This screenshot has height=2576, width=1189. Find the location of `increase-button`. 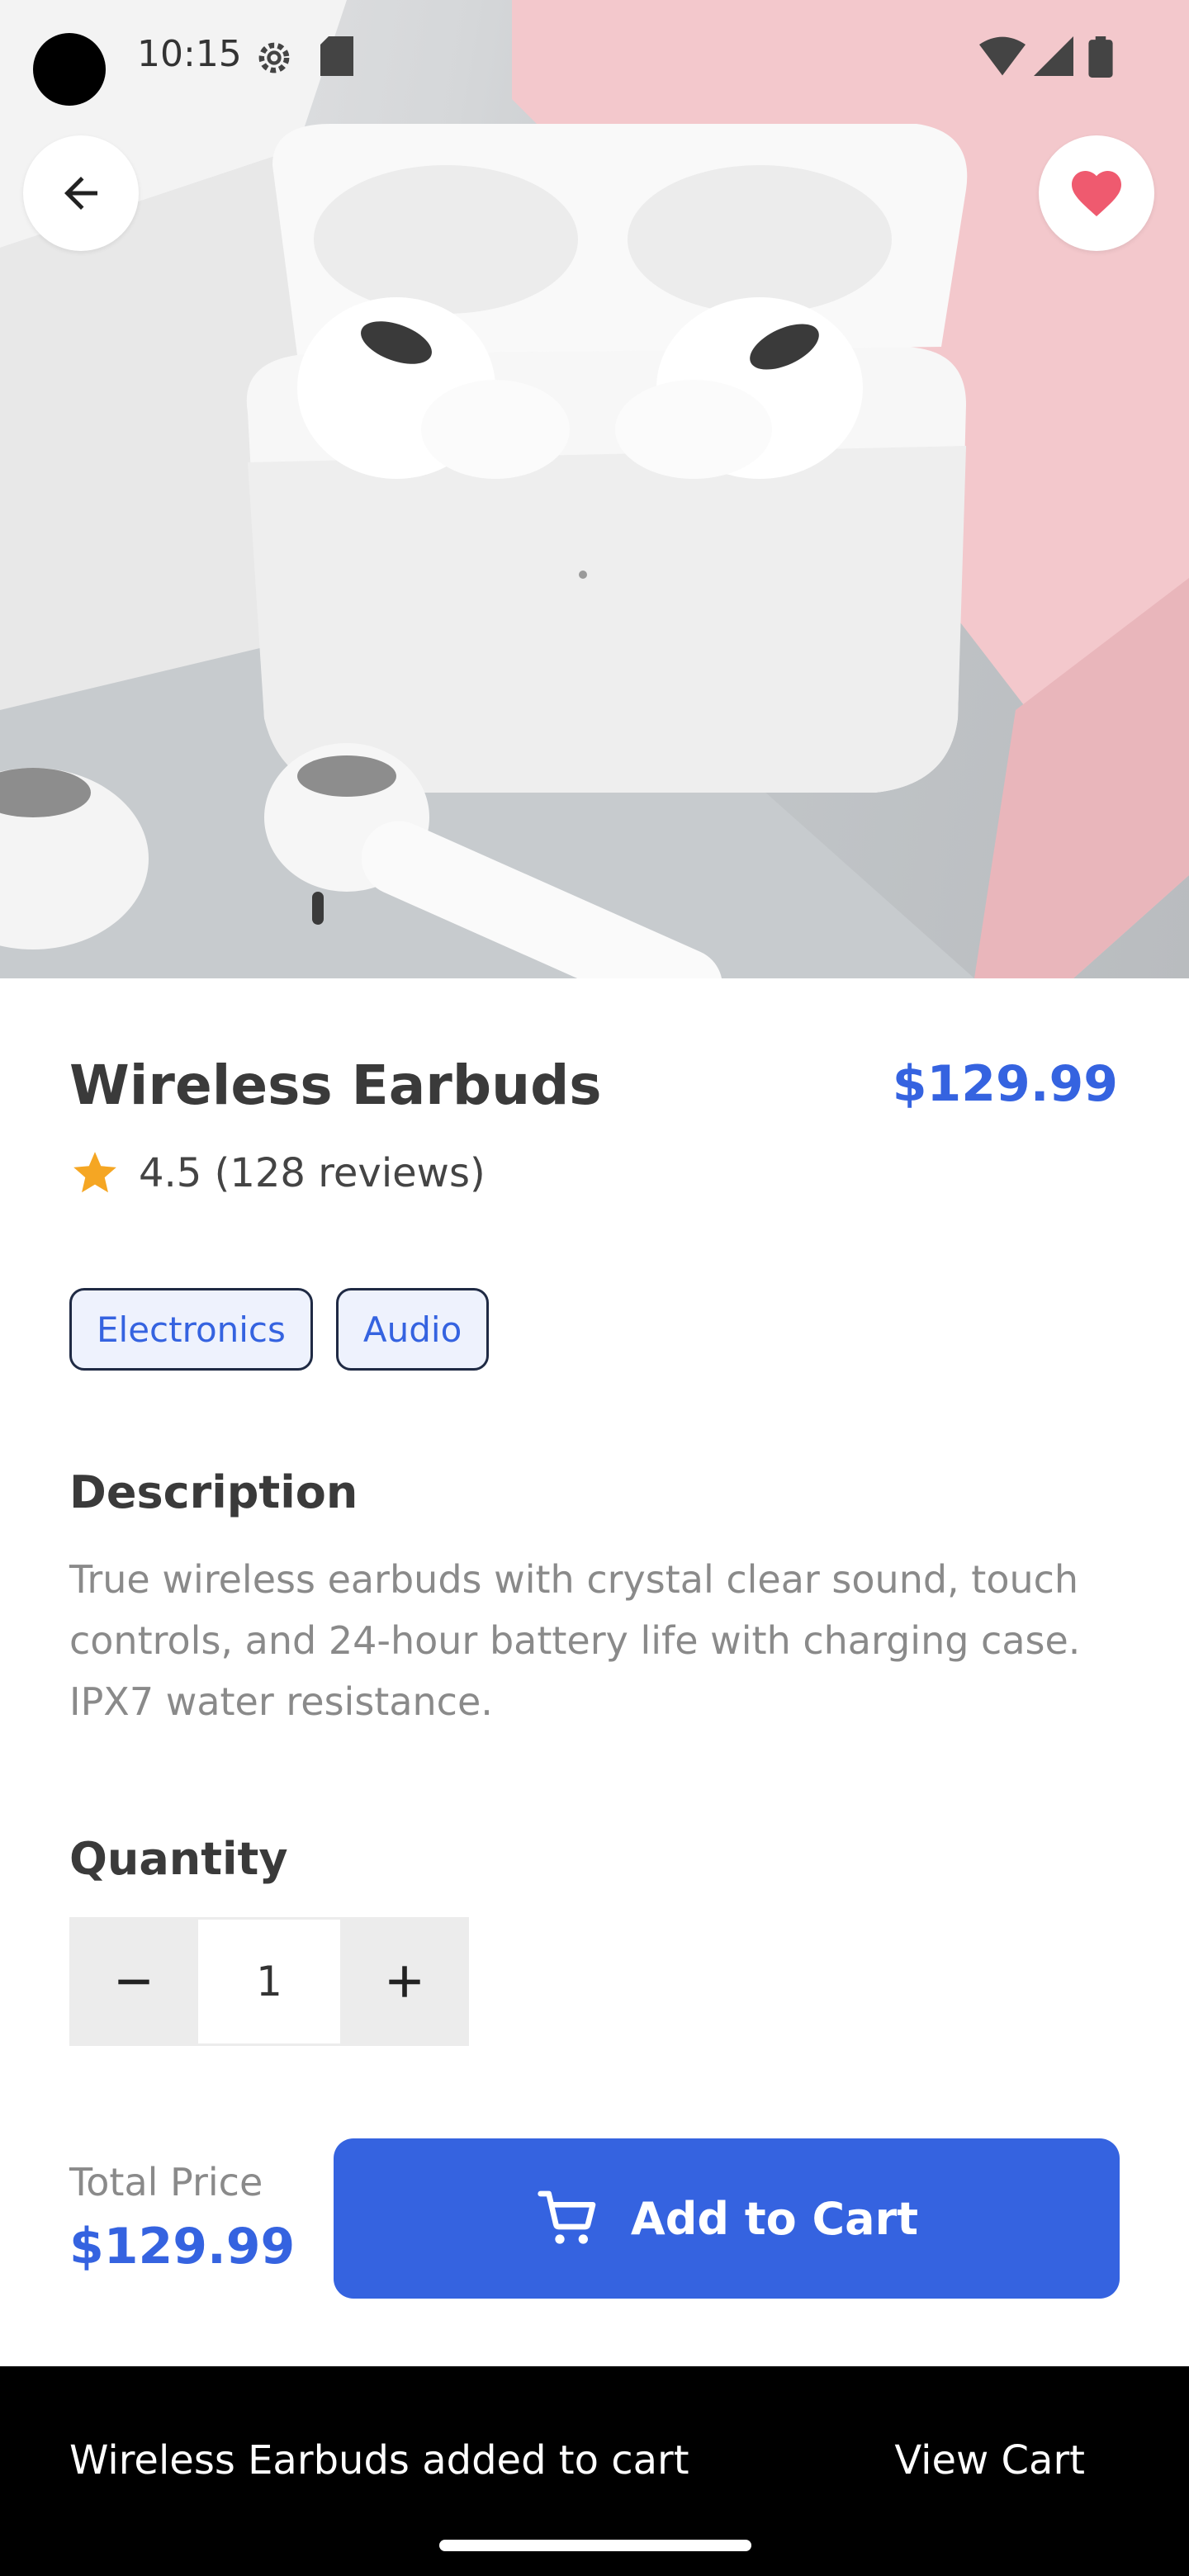

increase-button is located at coordinates (404, 1981).